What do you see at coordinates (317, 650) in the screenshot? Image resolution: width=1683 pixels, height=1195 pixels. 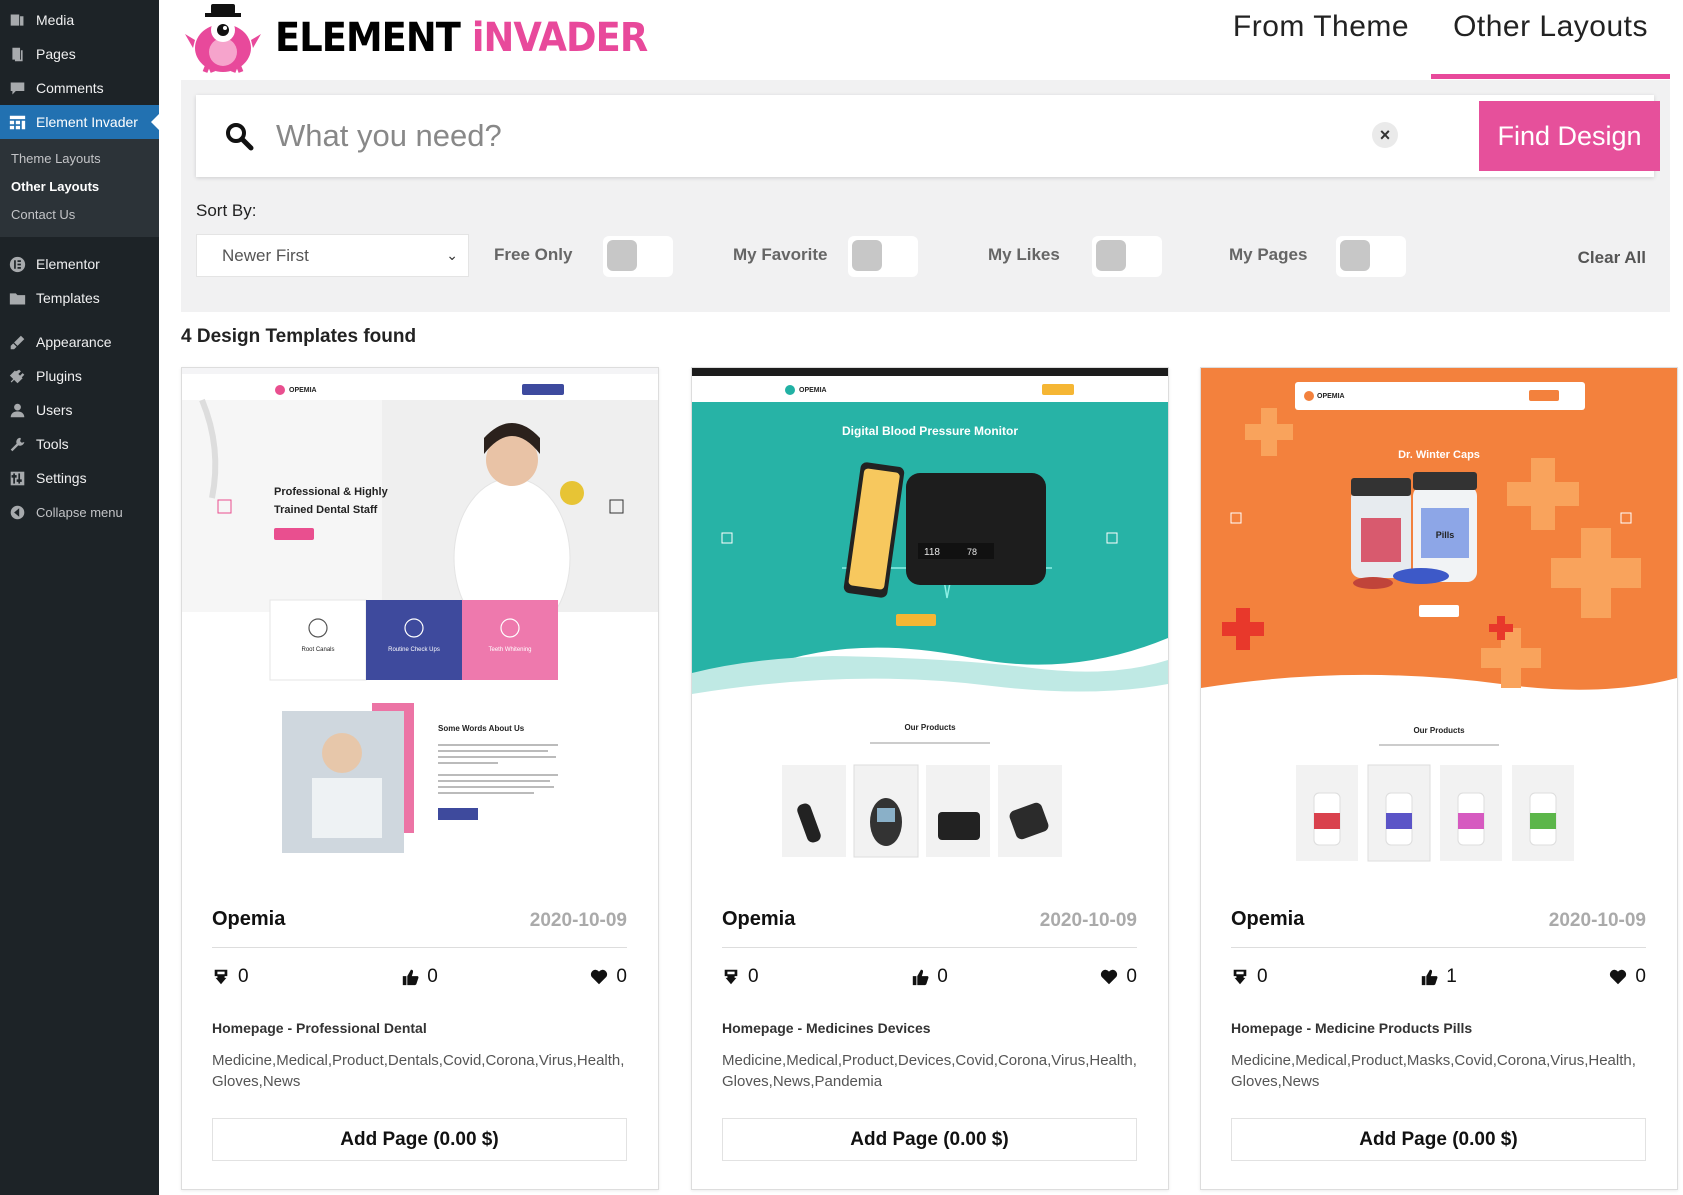 I see `thumb-box1: Root Canals` at bounding box center [317, 650].